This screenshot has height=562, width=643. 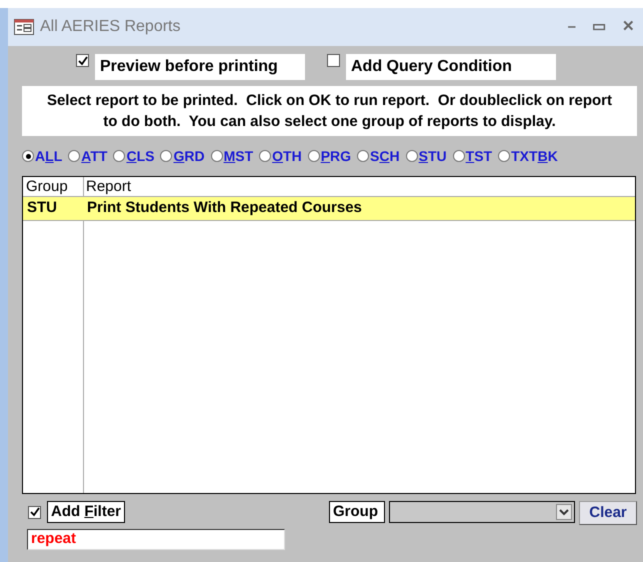 What do you see at coordinates (108, 186) in the screenshot?
I see `column-header: Report` at bounding box center [108, 186].